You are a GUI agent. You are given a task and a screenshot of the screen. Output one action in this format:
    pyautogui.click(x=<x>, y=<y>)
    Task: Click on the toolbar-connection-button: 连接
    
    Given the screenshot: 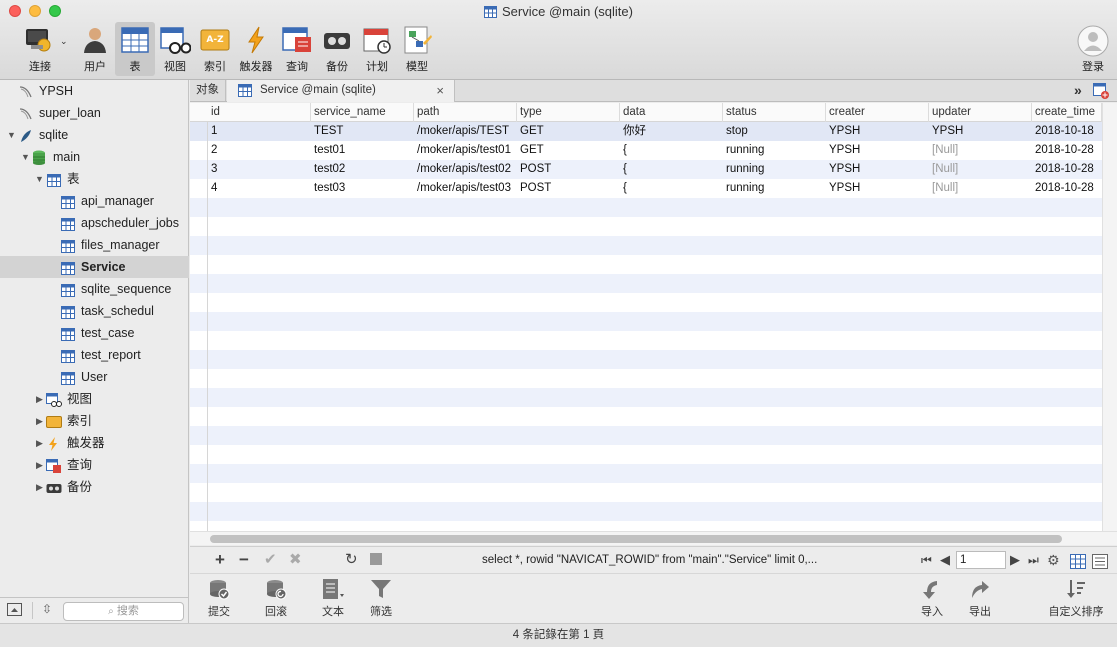 What is the action you would take?
    pyautogui.click(x=40, y=49)
    